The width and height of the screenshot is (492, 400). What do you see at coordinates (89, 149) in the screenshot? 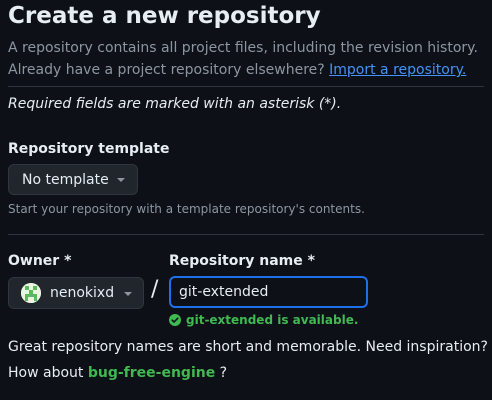
I see `template-label: Repository template` at bounding box center [89, 149].